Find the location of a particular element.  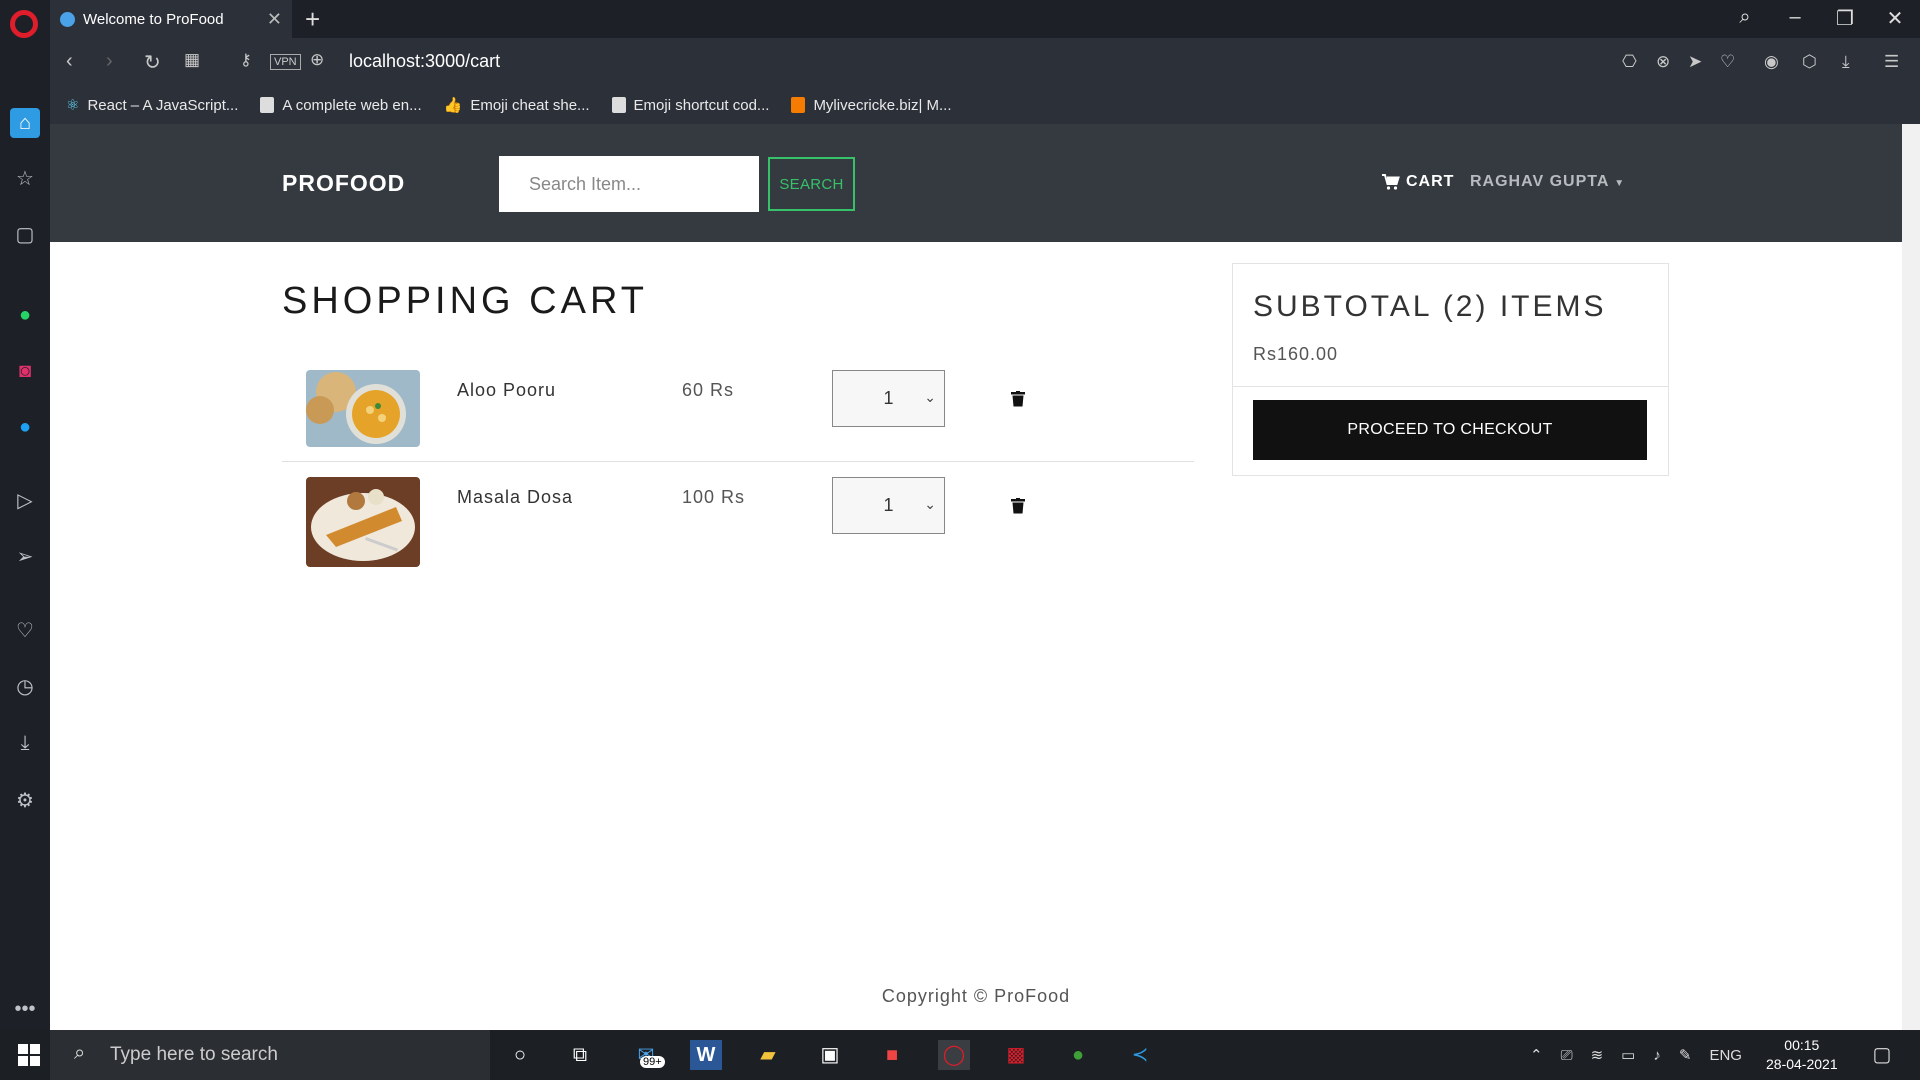

globe-icon: ⊕ is located at coordinates (317, 59).